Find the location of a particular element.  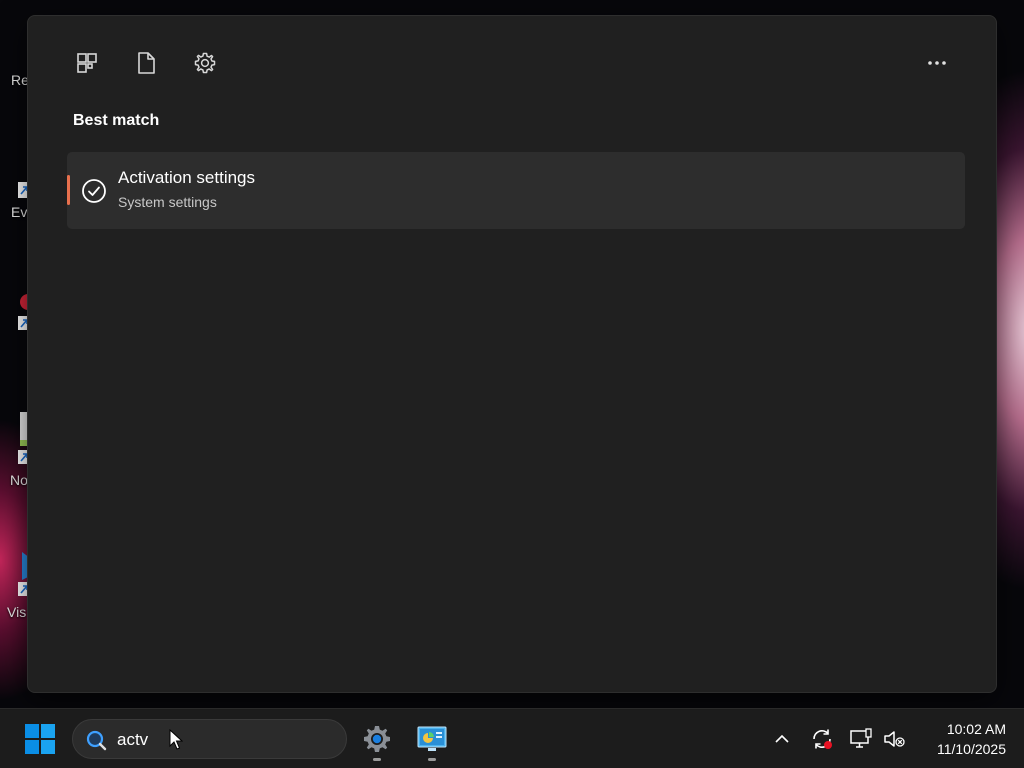

clock-date: 11/10/2025 is located at coordinates (971, 749).